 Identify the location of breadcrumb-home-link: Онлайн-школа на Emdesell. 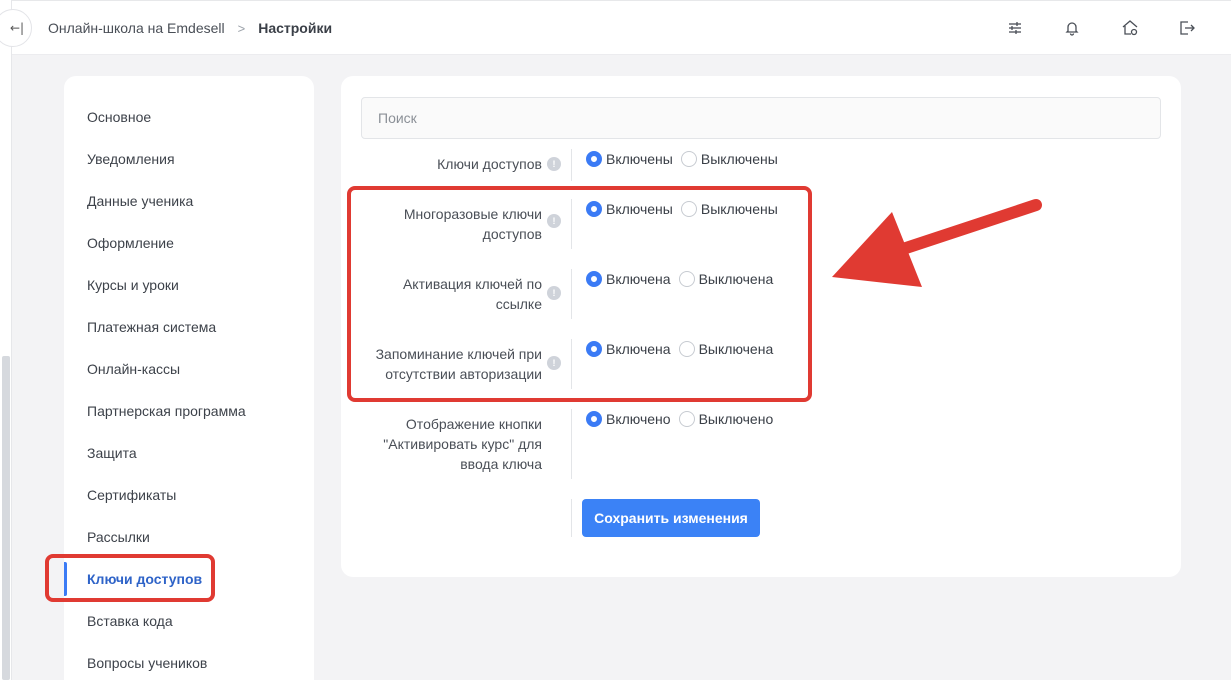
(136, 28).